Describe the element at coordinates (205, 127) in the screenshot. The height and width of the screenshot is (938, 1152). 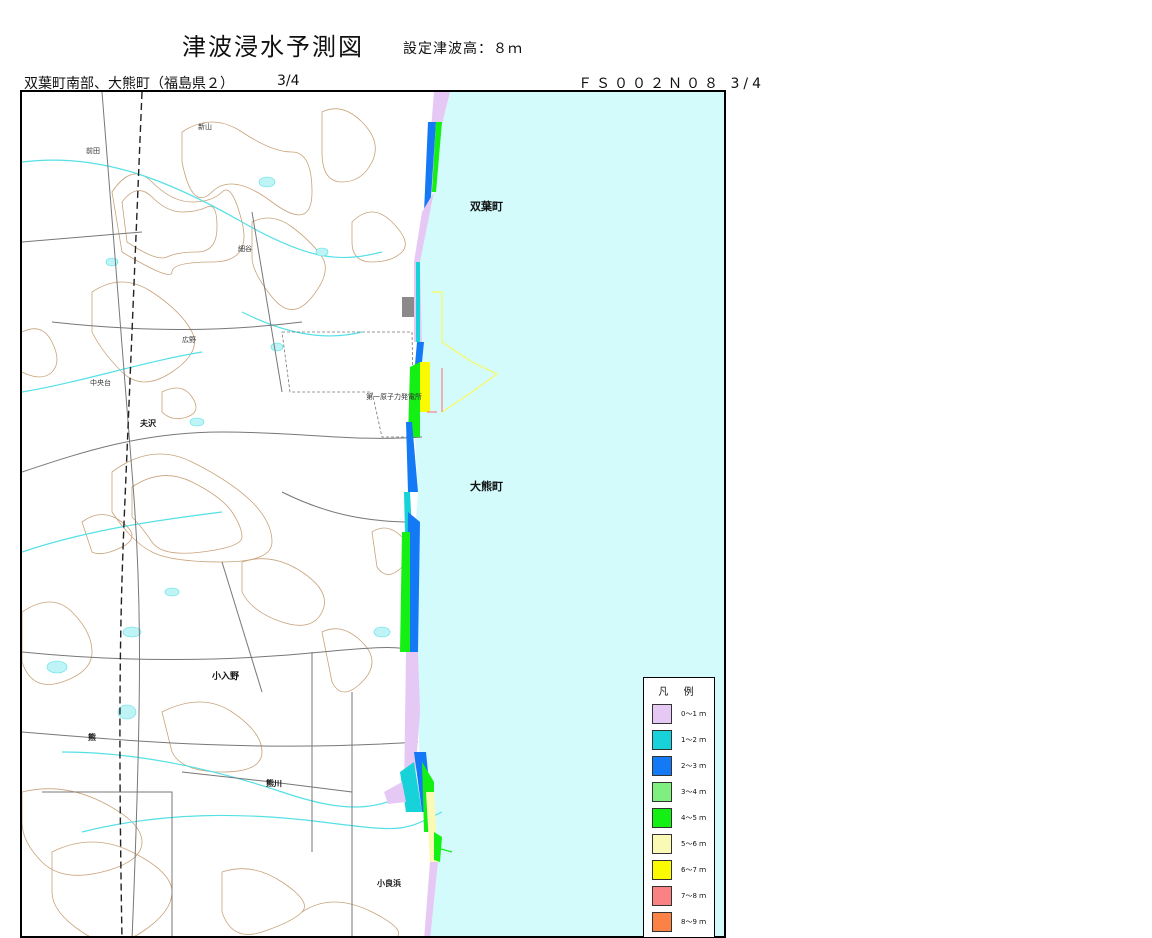
I see `place-label-nishiyama: 新山` at that location.